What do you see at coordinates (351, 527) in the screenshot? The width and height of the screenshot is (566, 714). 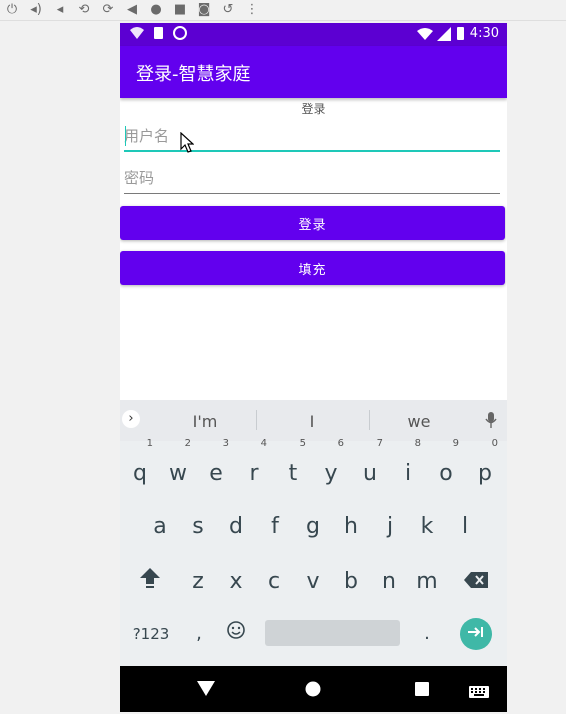 I see `key-h: h` at bounding box center [351, 527].